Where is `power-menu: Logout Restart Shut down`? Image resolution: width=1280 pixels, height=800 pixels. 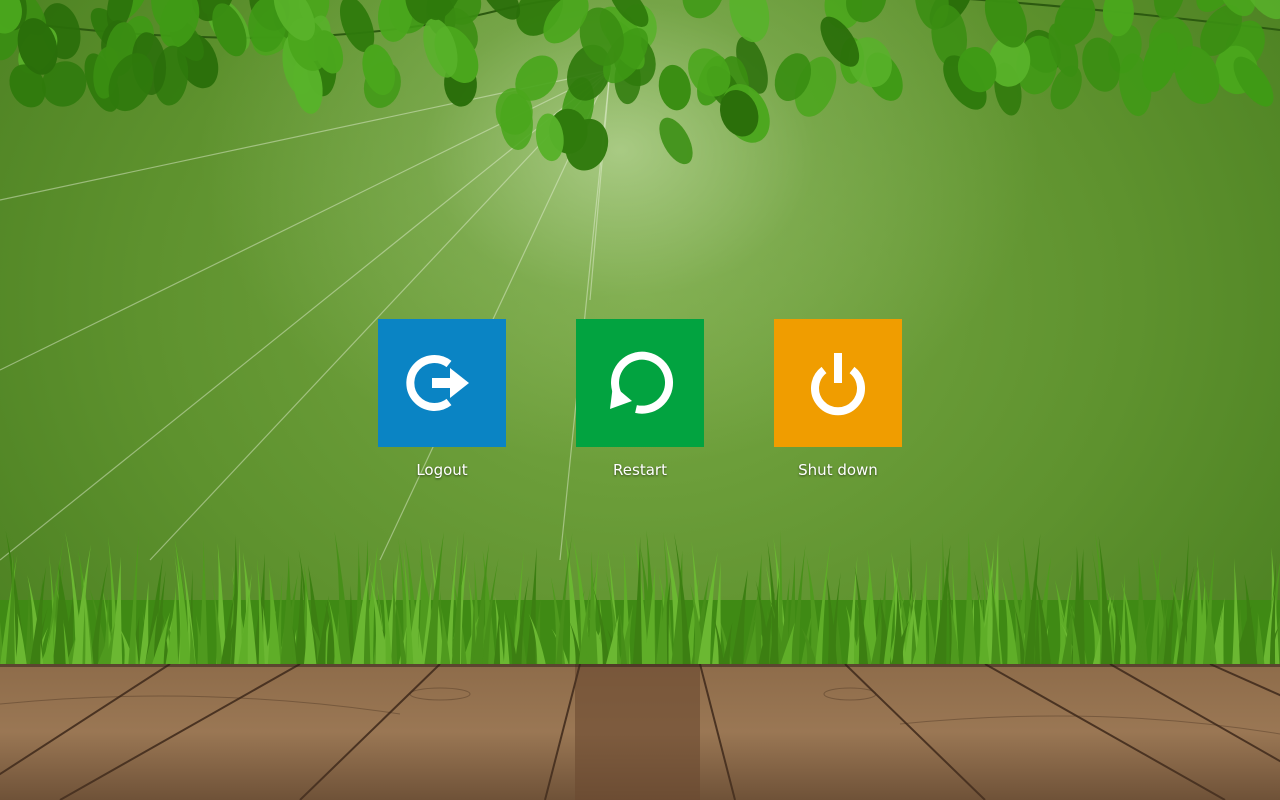
power-menu: Logout Restart Shut down is located at coordinates (640, 399).